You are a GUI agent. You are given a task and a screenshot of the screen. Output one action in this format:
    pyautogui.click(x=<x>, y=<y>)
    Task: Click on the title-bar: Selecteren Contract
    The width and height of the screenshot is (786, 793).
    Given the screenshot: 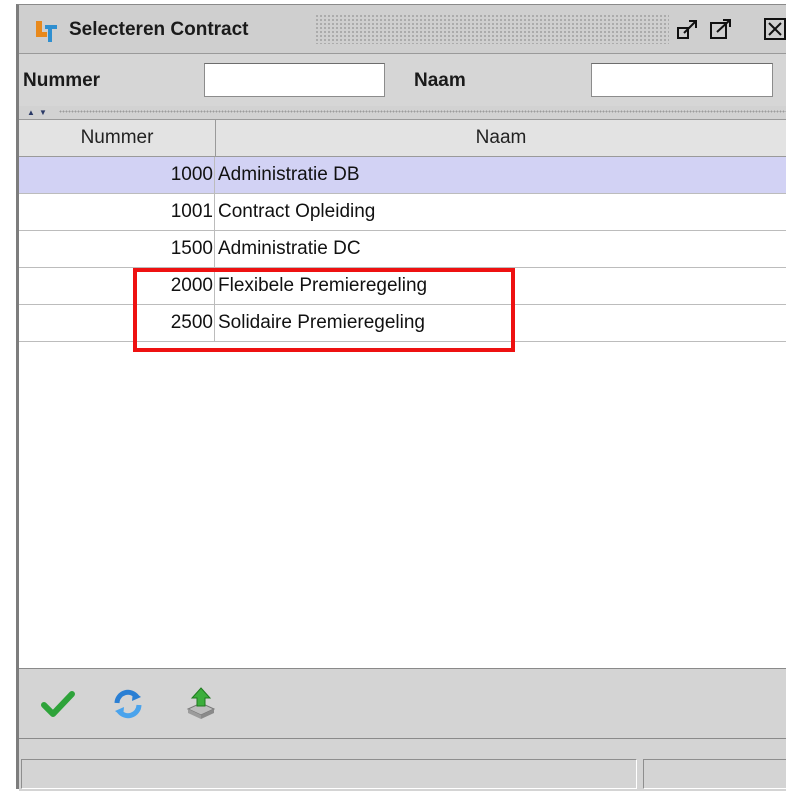 What is the action you would take?
    pyautogui.click(x=402, y=29)
    